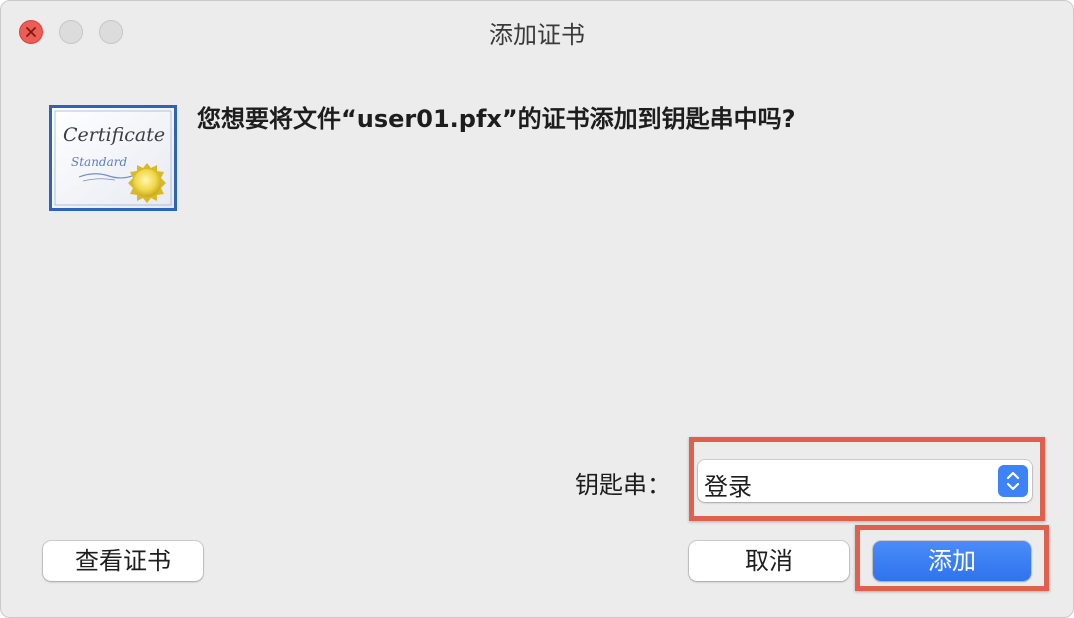  I want to click on add-button-highlight-box, so click(952, 558).